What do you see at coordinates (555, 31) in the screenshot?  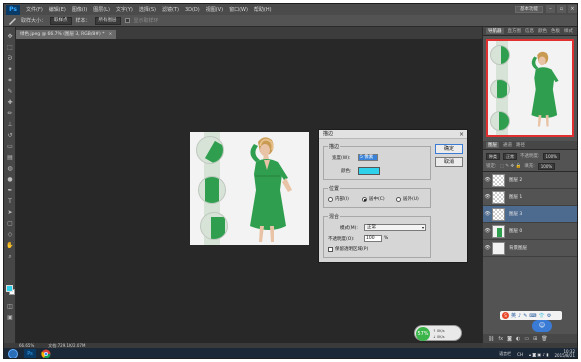 I see `tab-swatches: 色板` at bounding box center [555, 31].